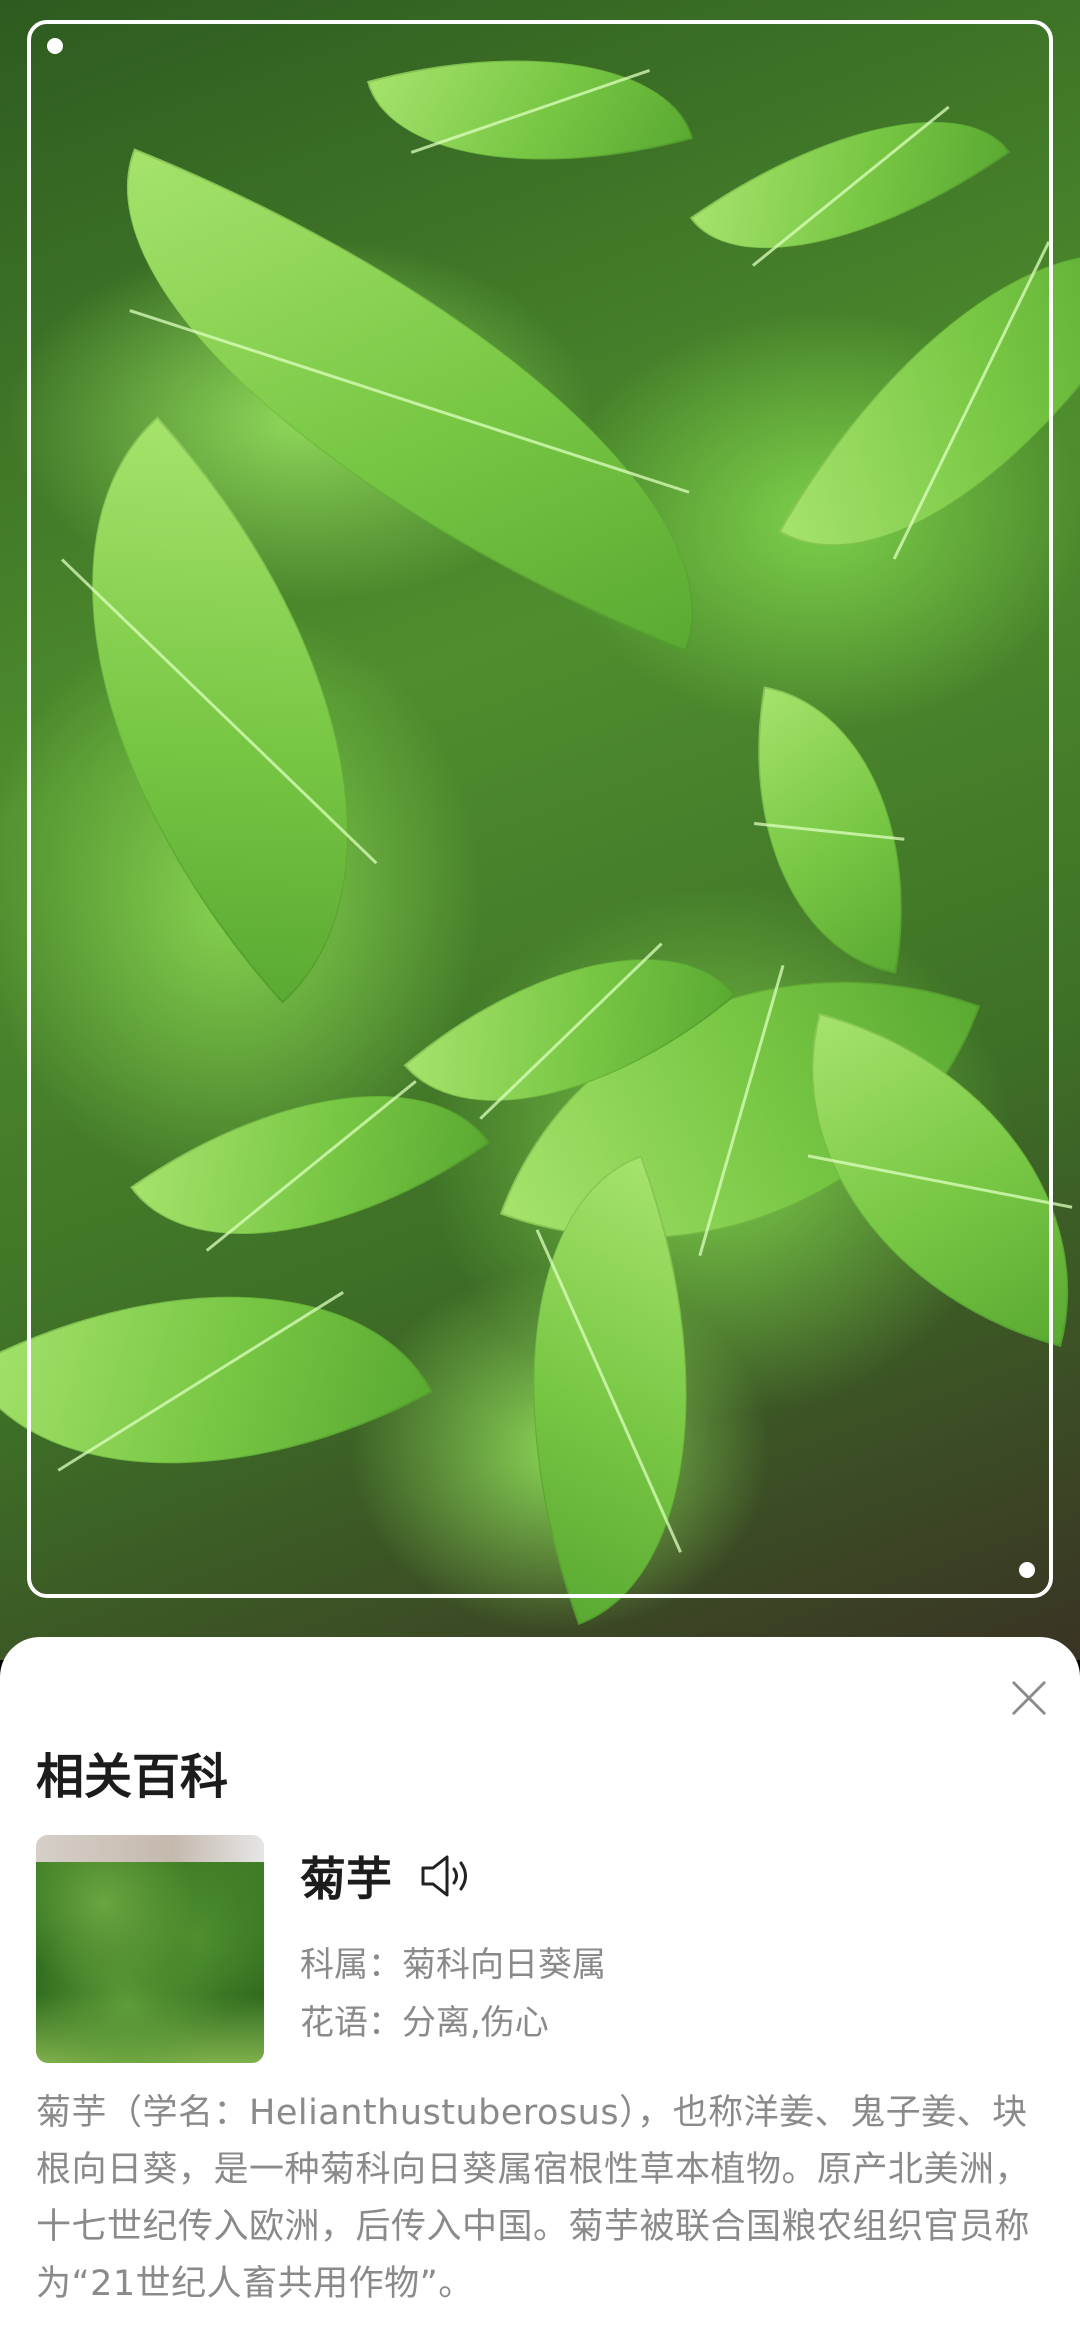  What do you see at coordinates (444, 1876) in the screenshot?
I see `speaker-icon` at bounding box center [444, 1876].